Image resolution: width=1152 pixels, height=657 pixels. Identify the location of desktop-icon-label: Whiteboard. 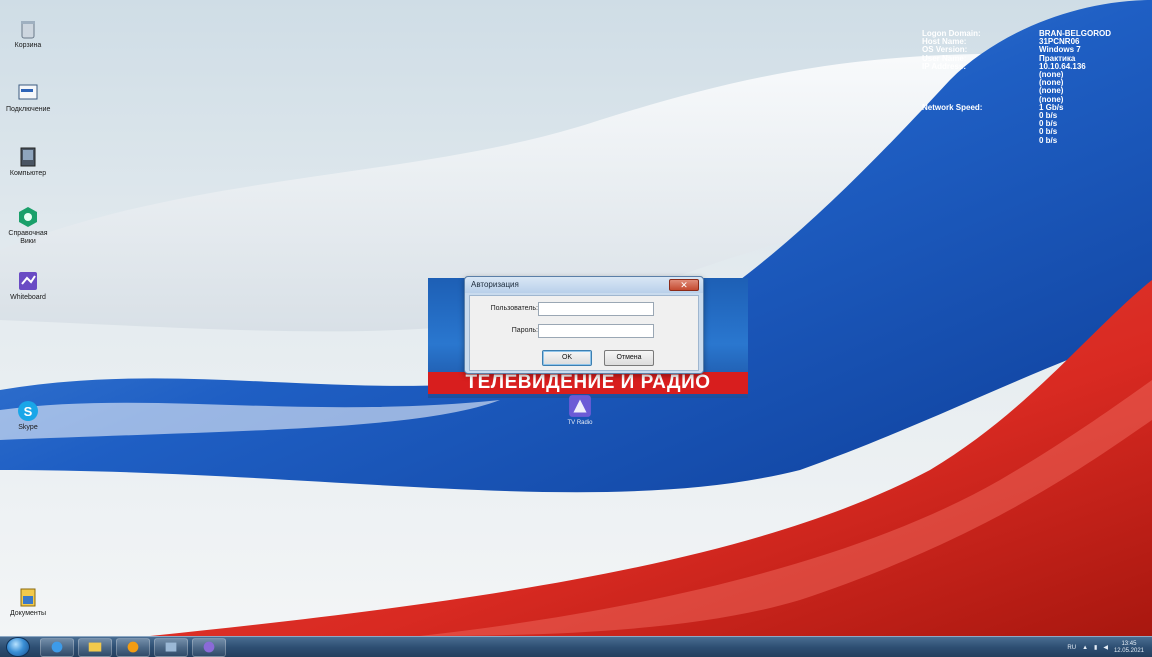
(28, 297).